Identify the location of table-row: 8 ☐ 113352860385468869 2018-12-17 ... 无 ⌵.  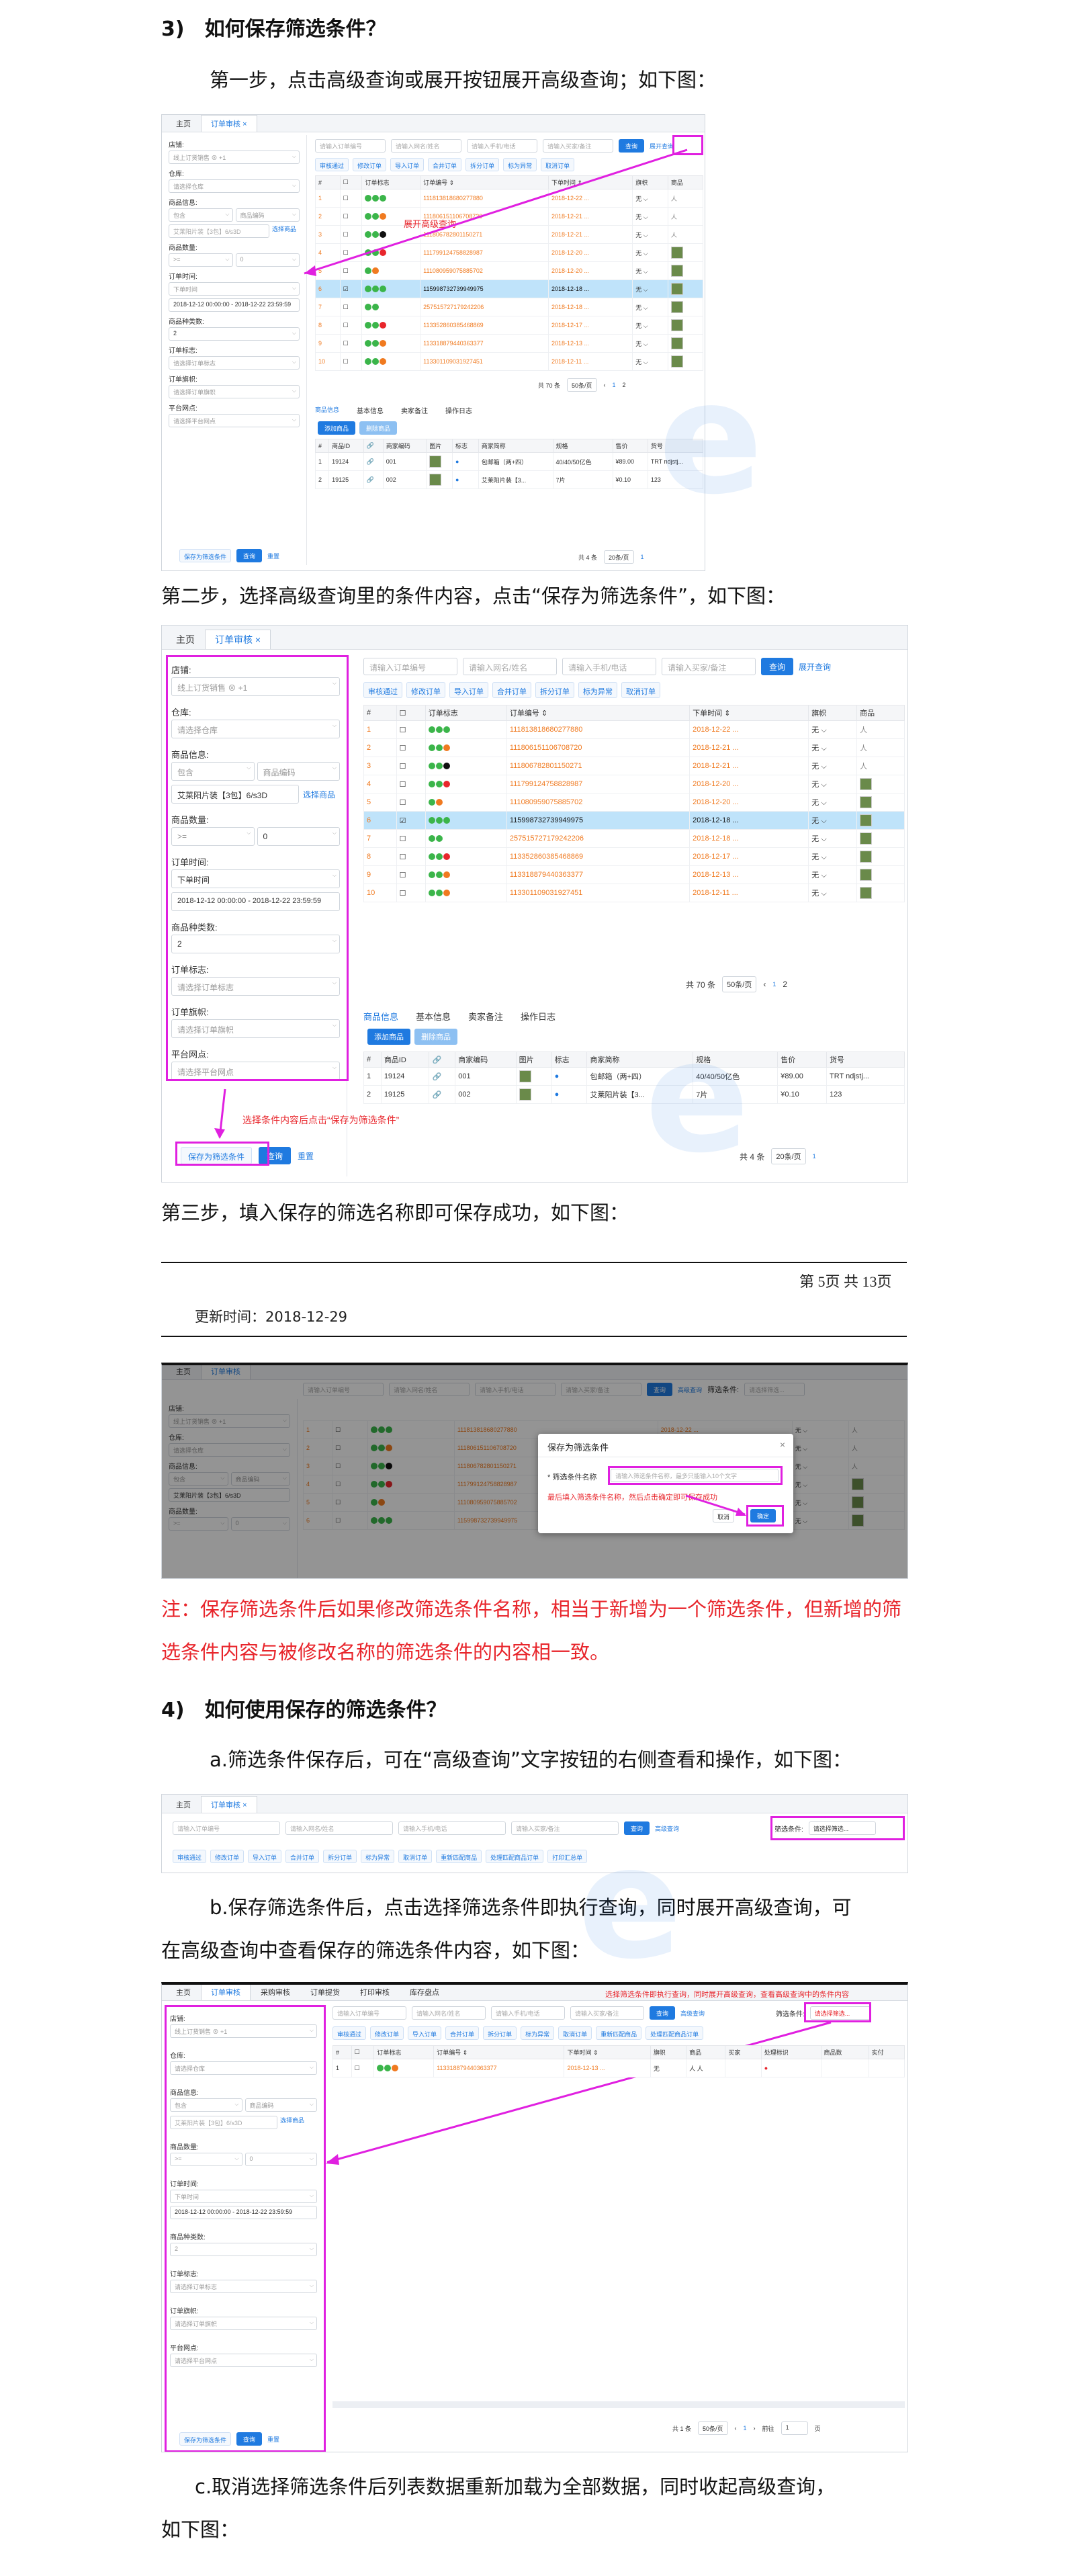
(634, 856).